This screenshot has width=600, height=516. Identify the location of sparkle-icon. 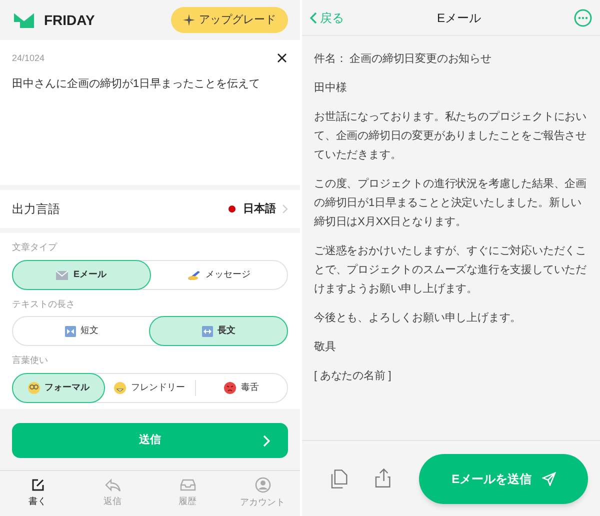
(189, 20).